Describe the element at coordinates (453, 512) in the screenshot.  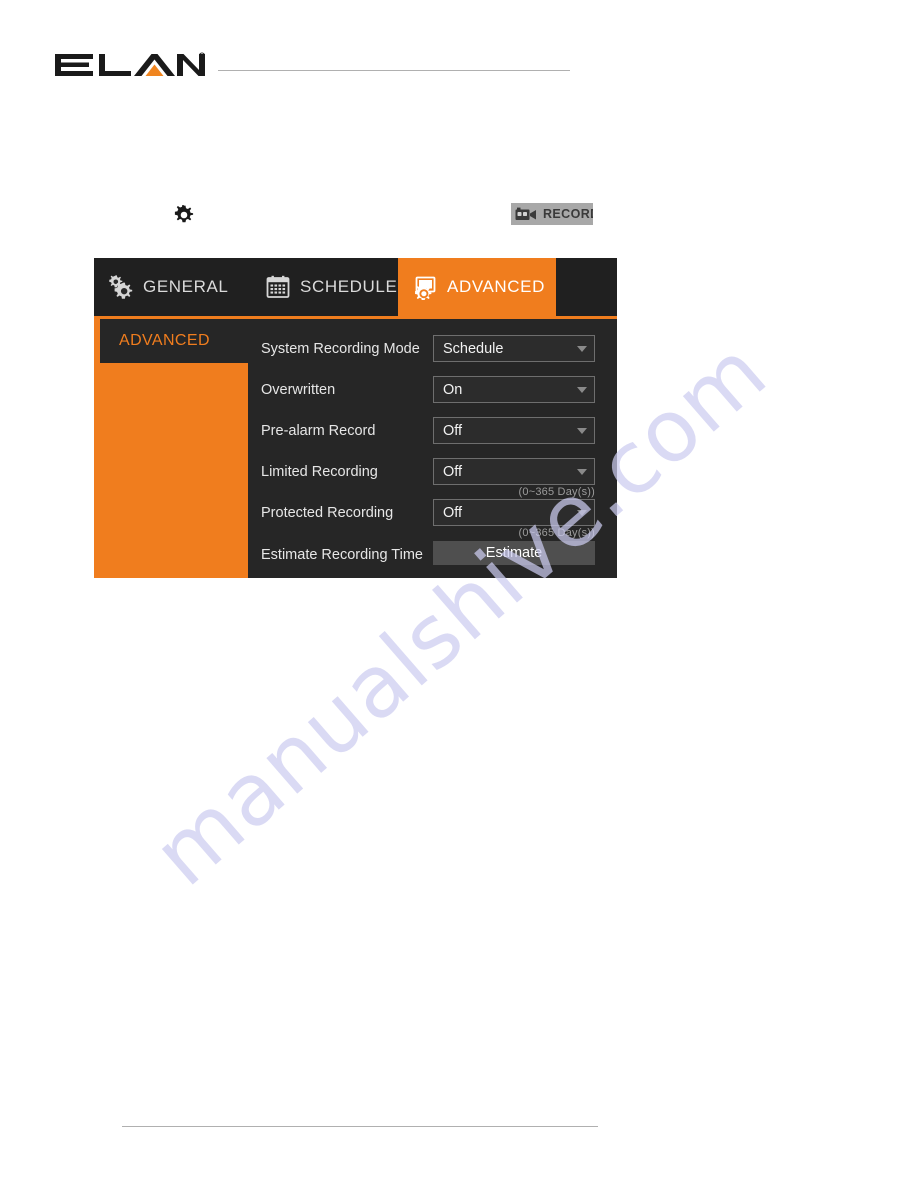
I see `select-protected-recording-value: Off` at that location.